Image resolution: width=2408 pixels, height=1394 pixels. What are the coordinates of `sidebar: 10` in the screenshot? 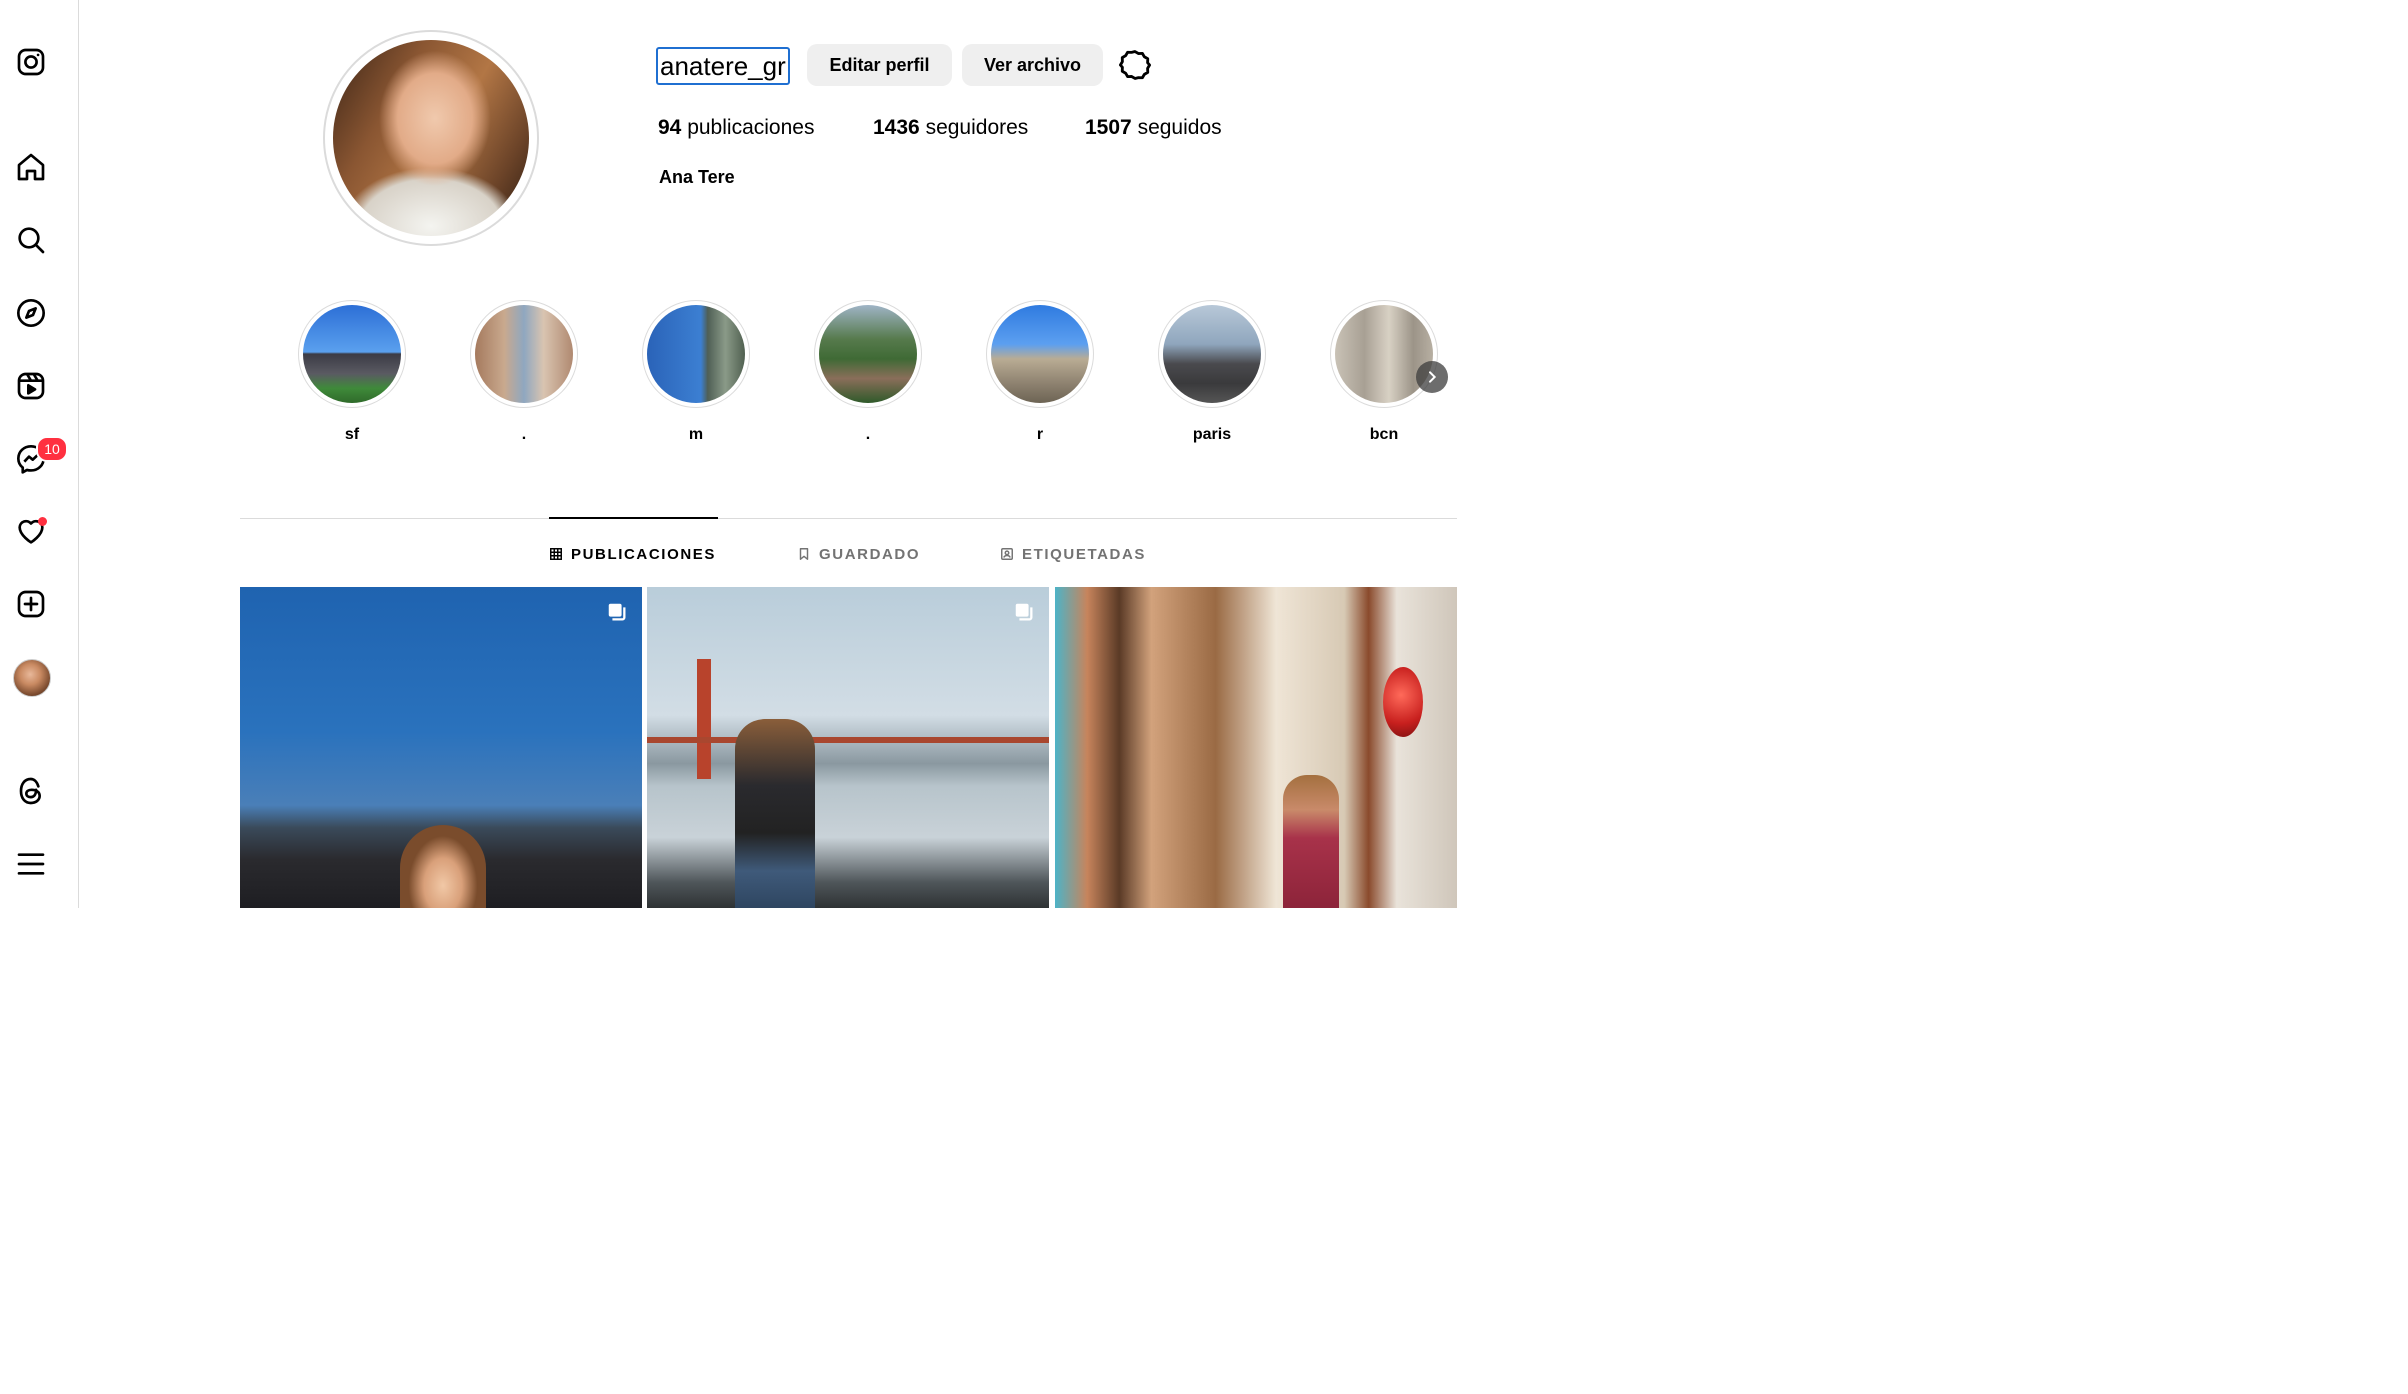 It's located at (39, 454).